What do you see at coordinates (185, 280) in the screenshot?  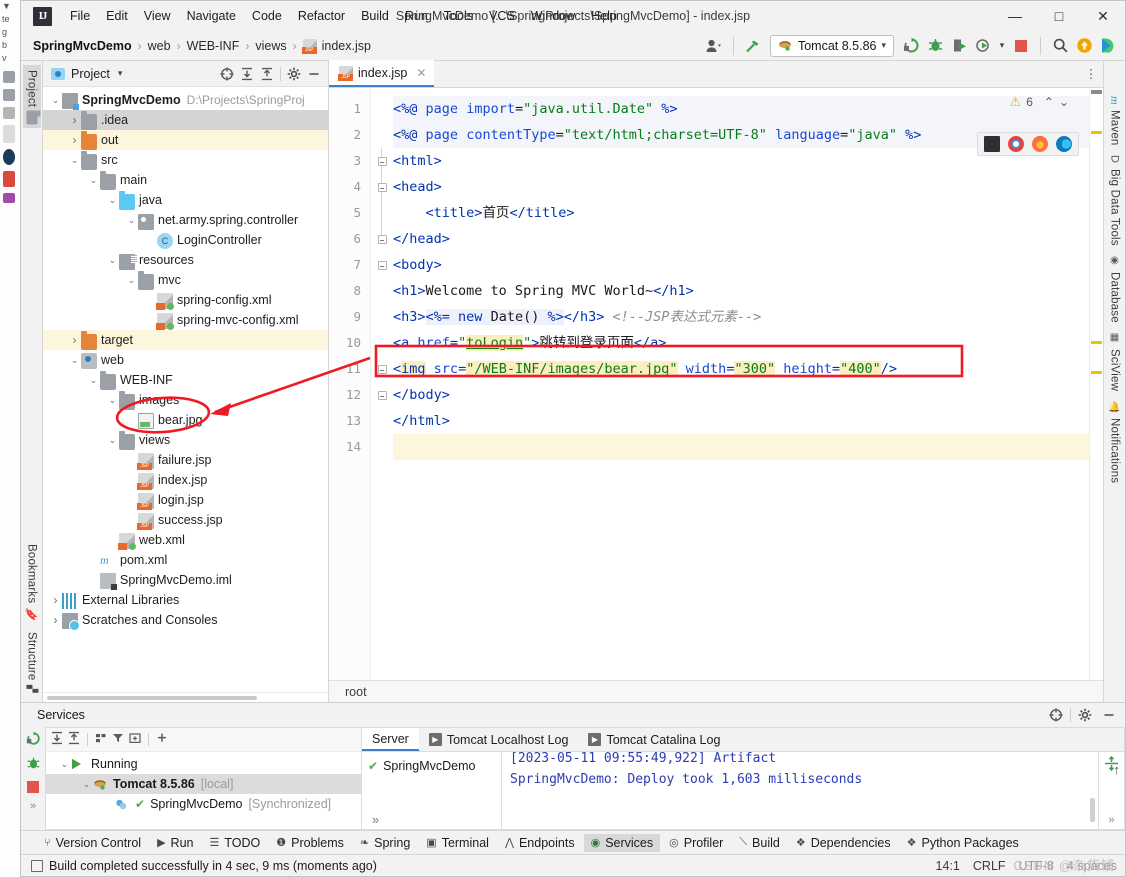 I see `tree-item: ⌄ mvc` at bounding box center [185, 280].